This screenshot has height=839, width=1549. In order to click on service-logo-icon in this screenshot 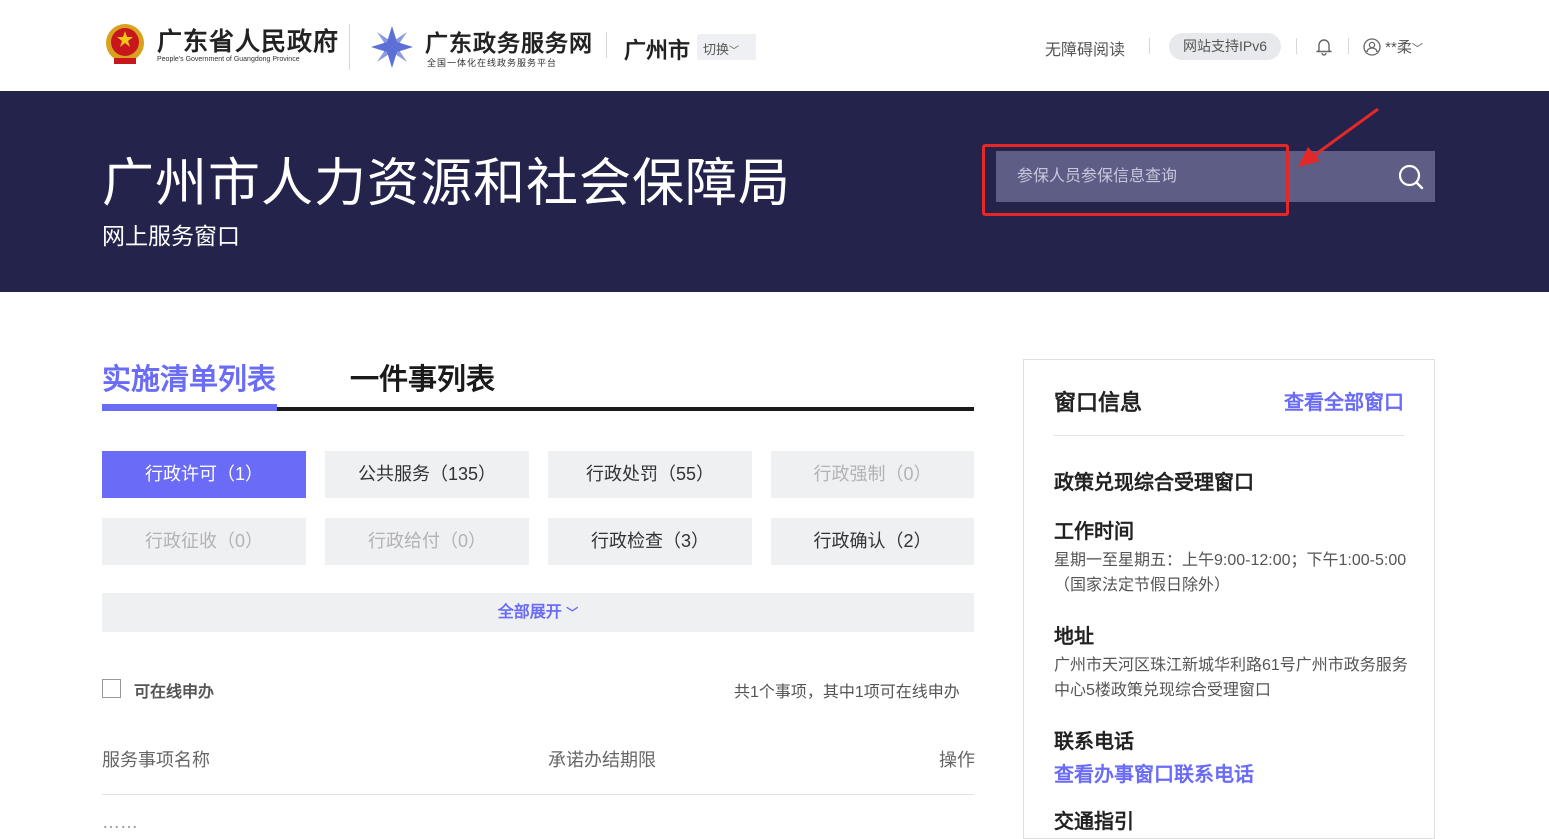, I will do `click(392, 47)`.